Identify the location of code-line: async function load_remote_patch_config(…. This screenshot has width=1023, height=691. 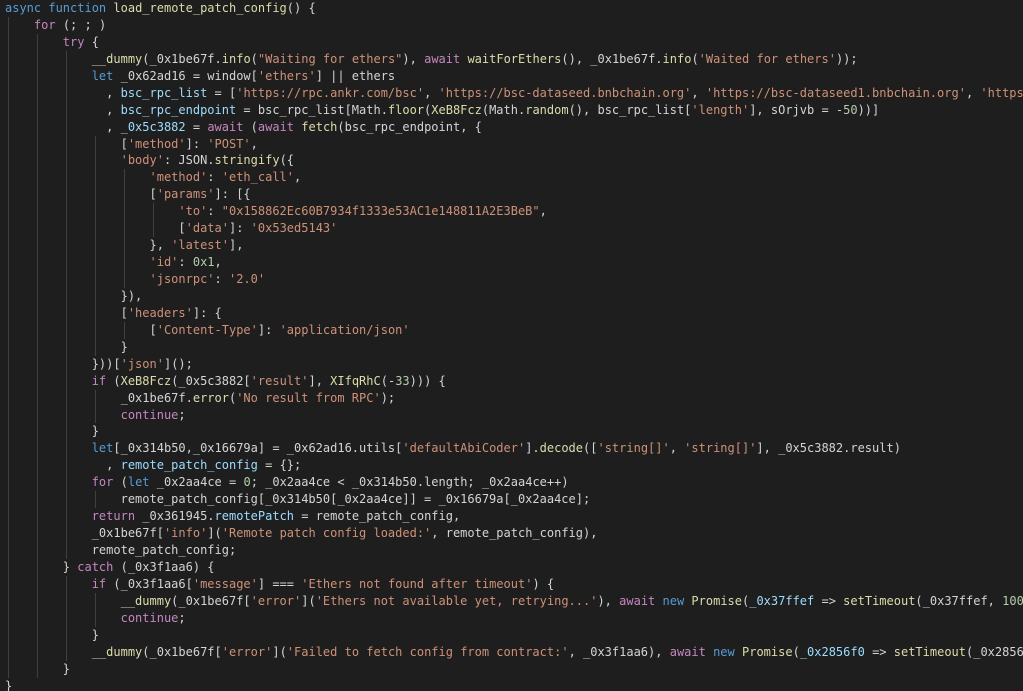
(511, 8).